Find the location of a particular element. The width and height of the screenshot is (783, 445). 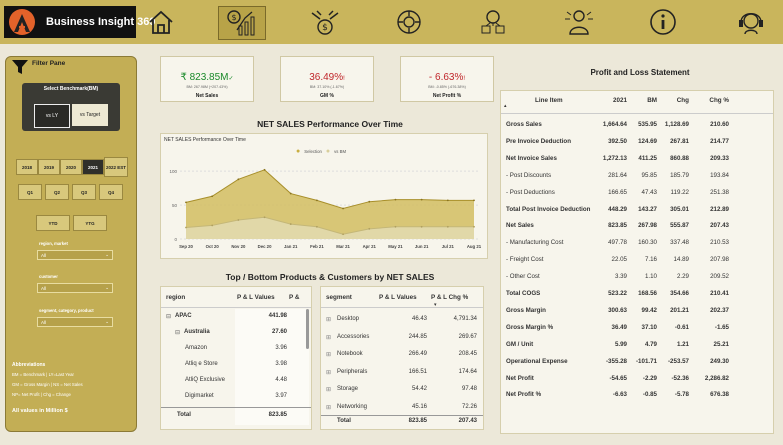

region-filter-dropdown: All ⌄ is located at coordinates (75, 255).